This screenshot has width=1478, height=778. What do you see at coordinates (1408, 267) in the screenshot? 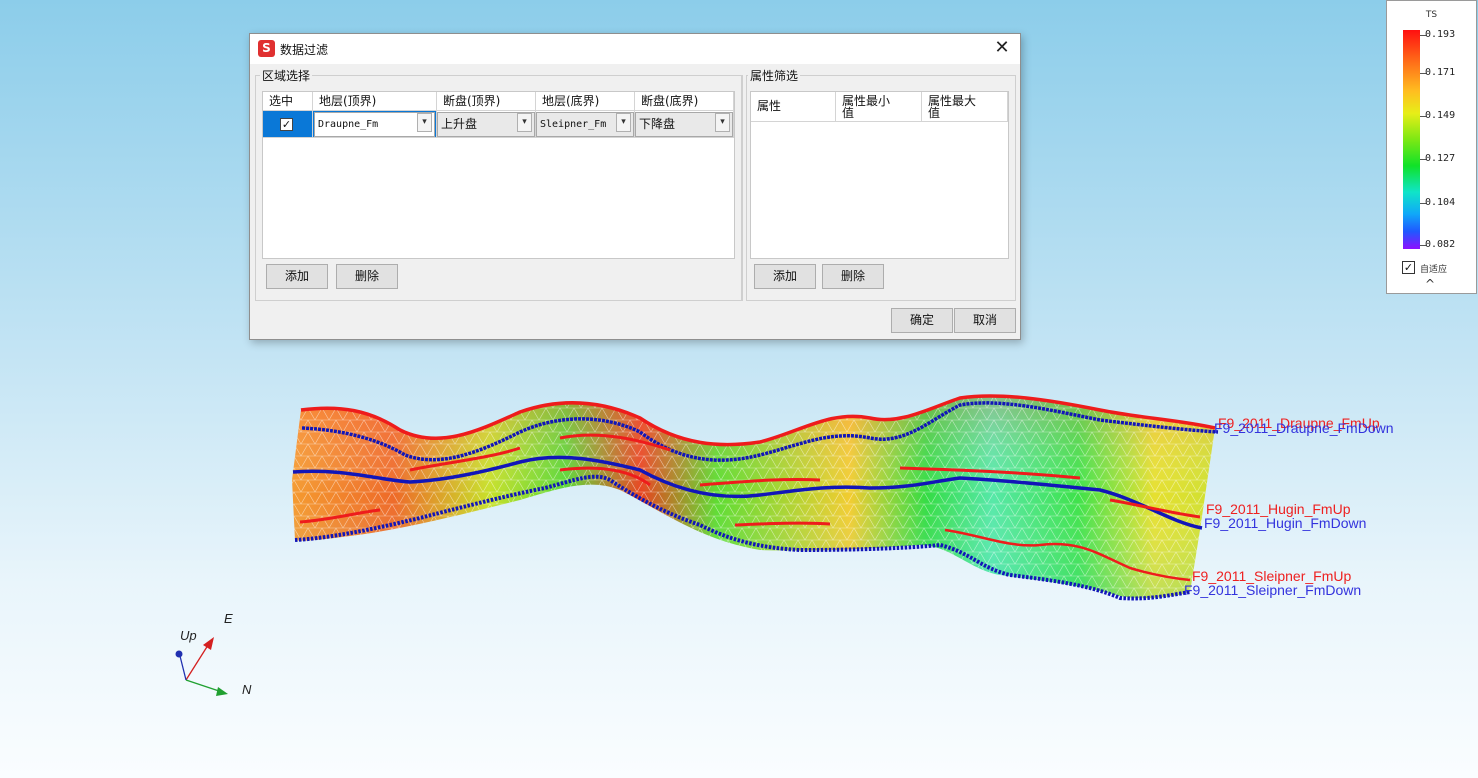
I see `adaptive-checkbox: ✓` at bounding box center [1408, 267].